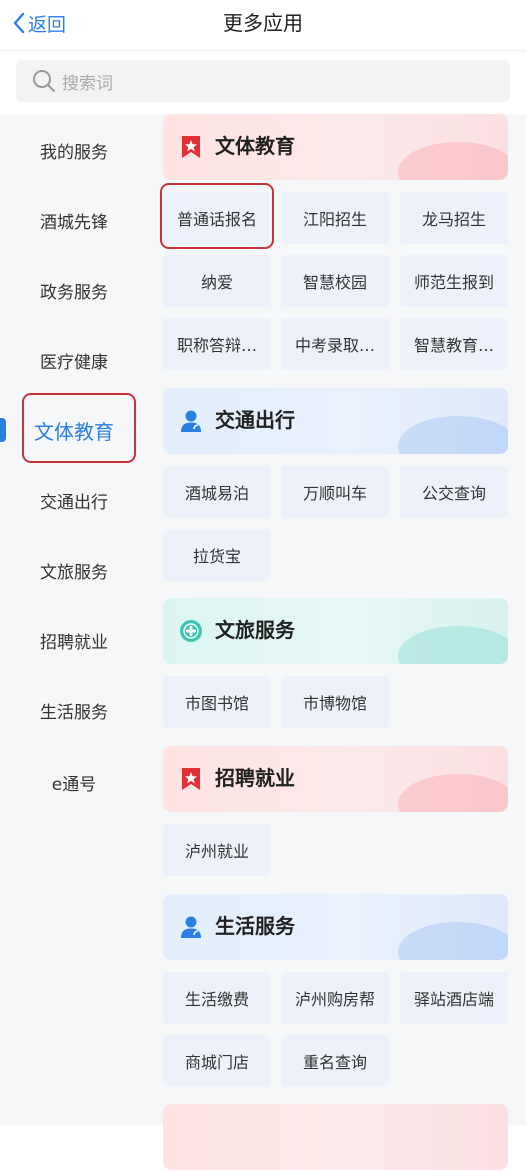 The image size is (526, 1170). I want to click on section-header-recruitment: 招聘就业, so click(335, 779).